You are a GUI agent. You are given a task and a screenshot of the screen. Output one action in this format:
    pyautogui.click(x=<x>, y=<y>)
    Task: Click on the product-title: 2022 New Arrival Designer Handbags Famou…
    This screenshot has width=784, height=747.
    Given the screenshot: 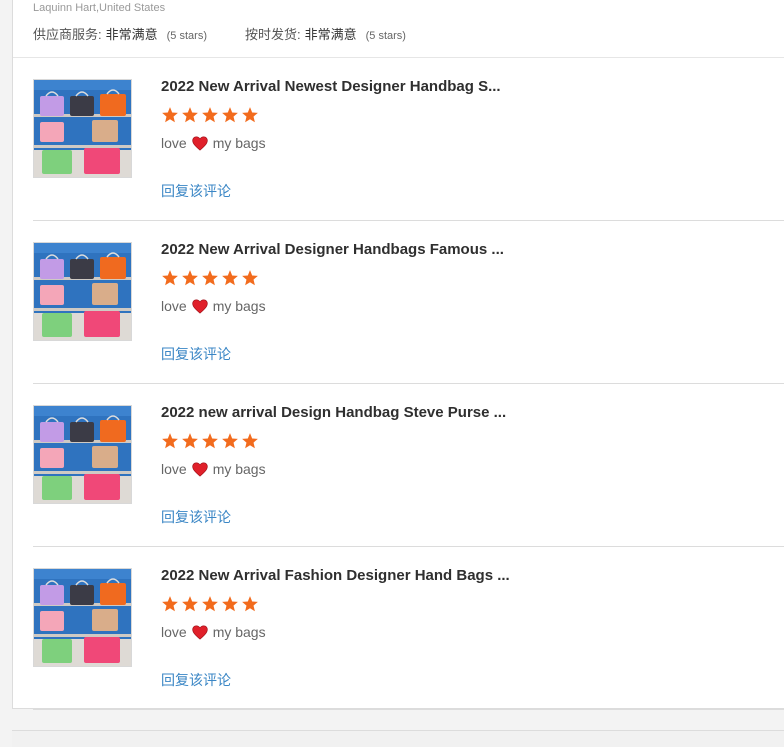 What is the action you would take?
    pyautogui.click(x=332, y=249)
    